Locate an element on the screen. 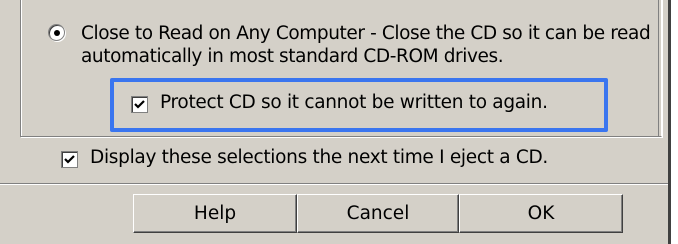  window-border is located at coordinates (669, 122).